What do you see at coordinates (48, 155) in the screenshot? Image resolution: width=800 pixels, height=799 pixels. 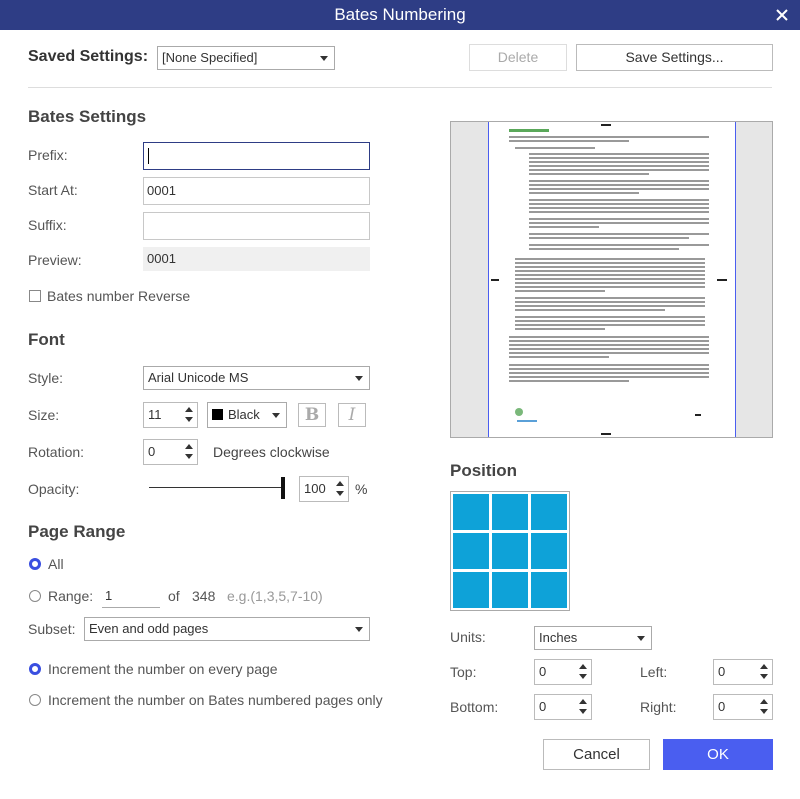 I see `prefix-label: Prefix:` at bounding box center [48, 155].